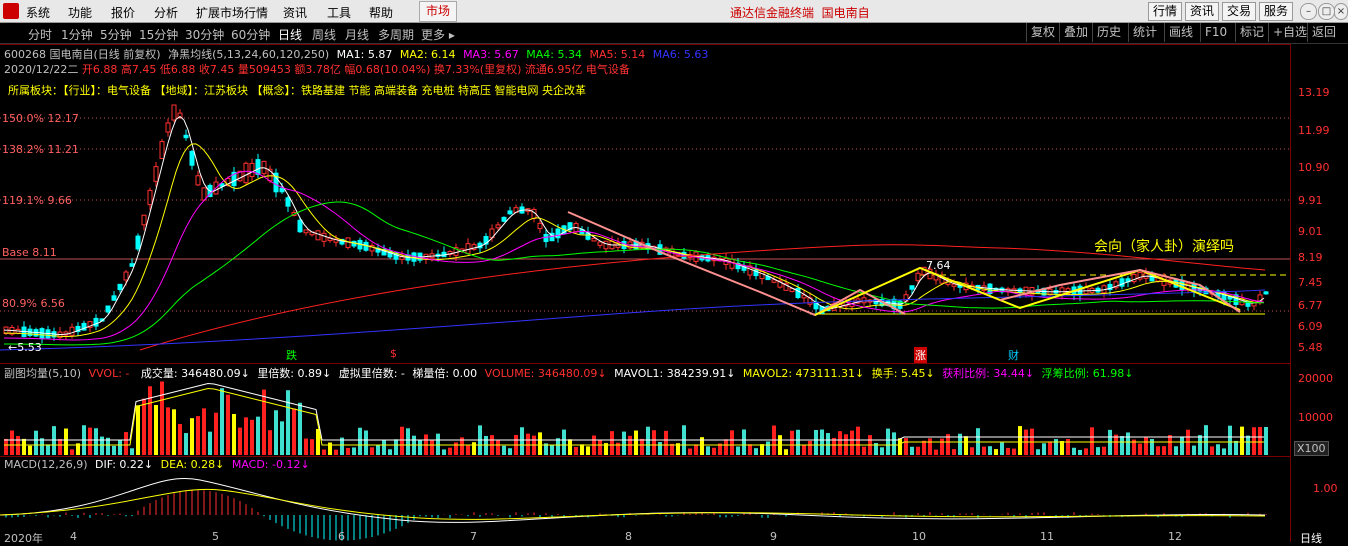 This screenshot has width=1348, height=546. I want to click on ma1-value: MA1: 5.87, so click(364, 54).